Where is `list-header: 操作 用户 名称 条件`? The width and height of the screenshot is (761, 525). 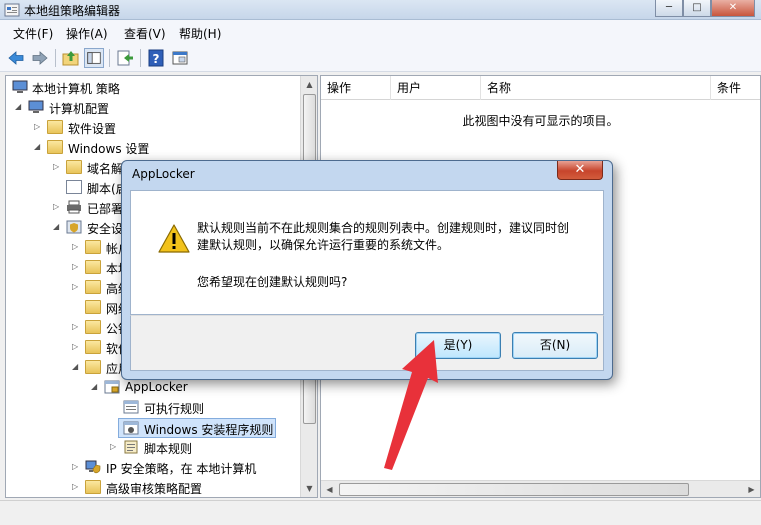 list-header: 操作 用户 名称 条件 is located at coordinates (540, 88).